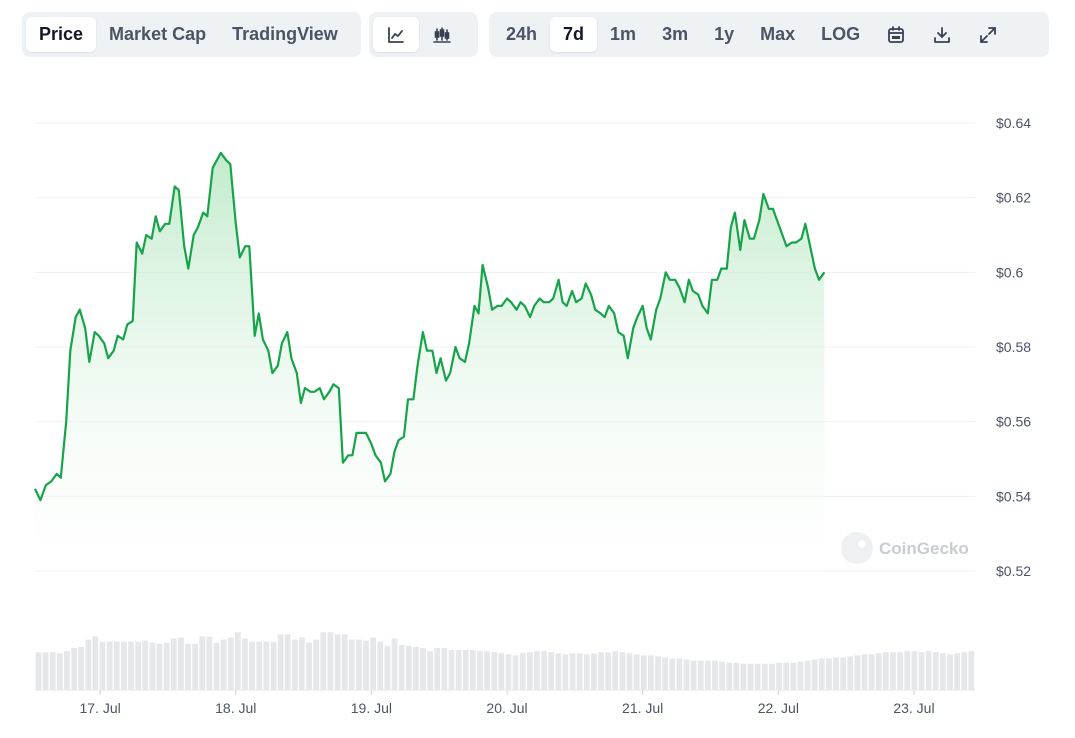 Image resolution: width=1075 pixels, height=738 pixels. Describe the element at coordinates (99, 708) in the screenshot. I see `x-tick-label: 17. Jul` at that location.